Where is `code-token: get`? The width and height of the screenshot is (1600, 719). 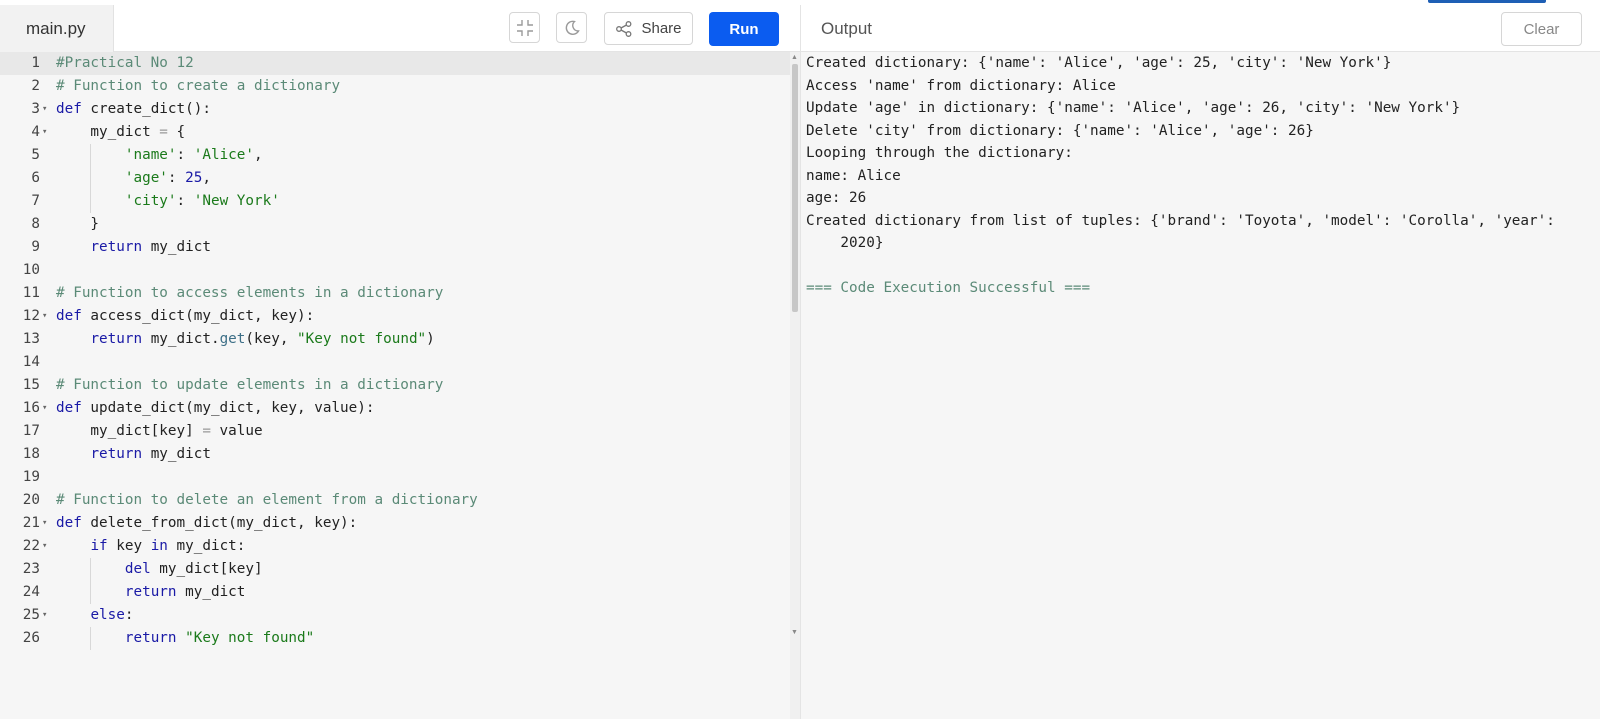
code-token: get is located at coordinates (232, 339).